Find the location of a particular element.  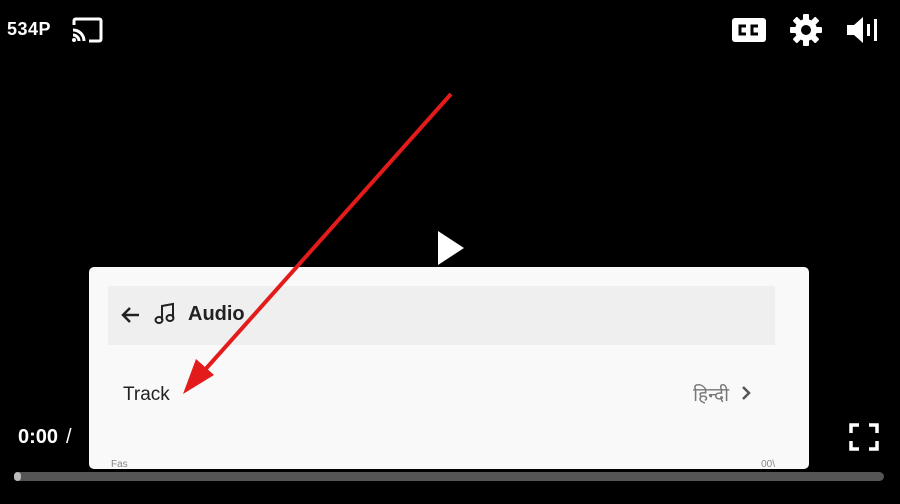

time-display: 0:00 / is located at coordinates (45, 437).